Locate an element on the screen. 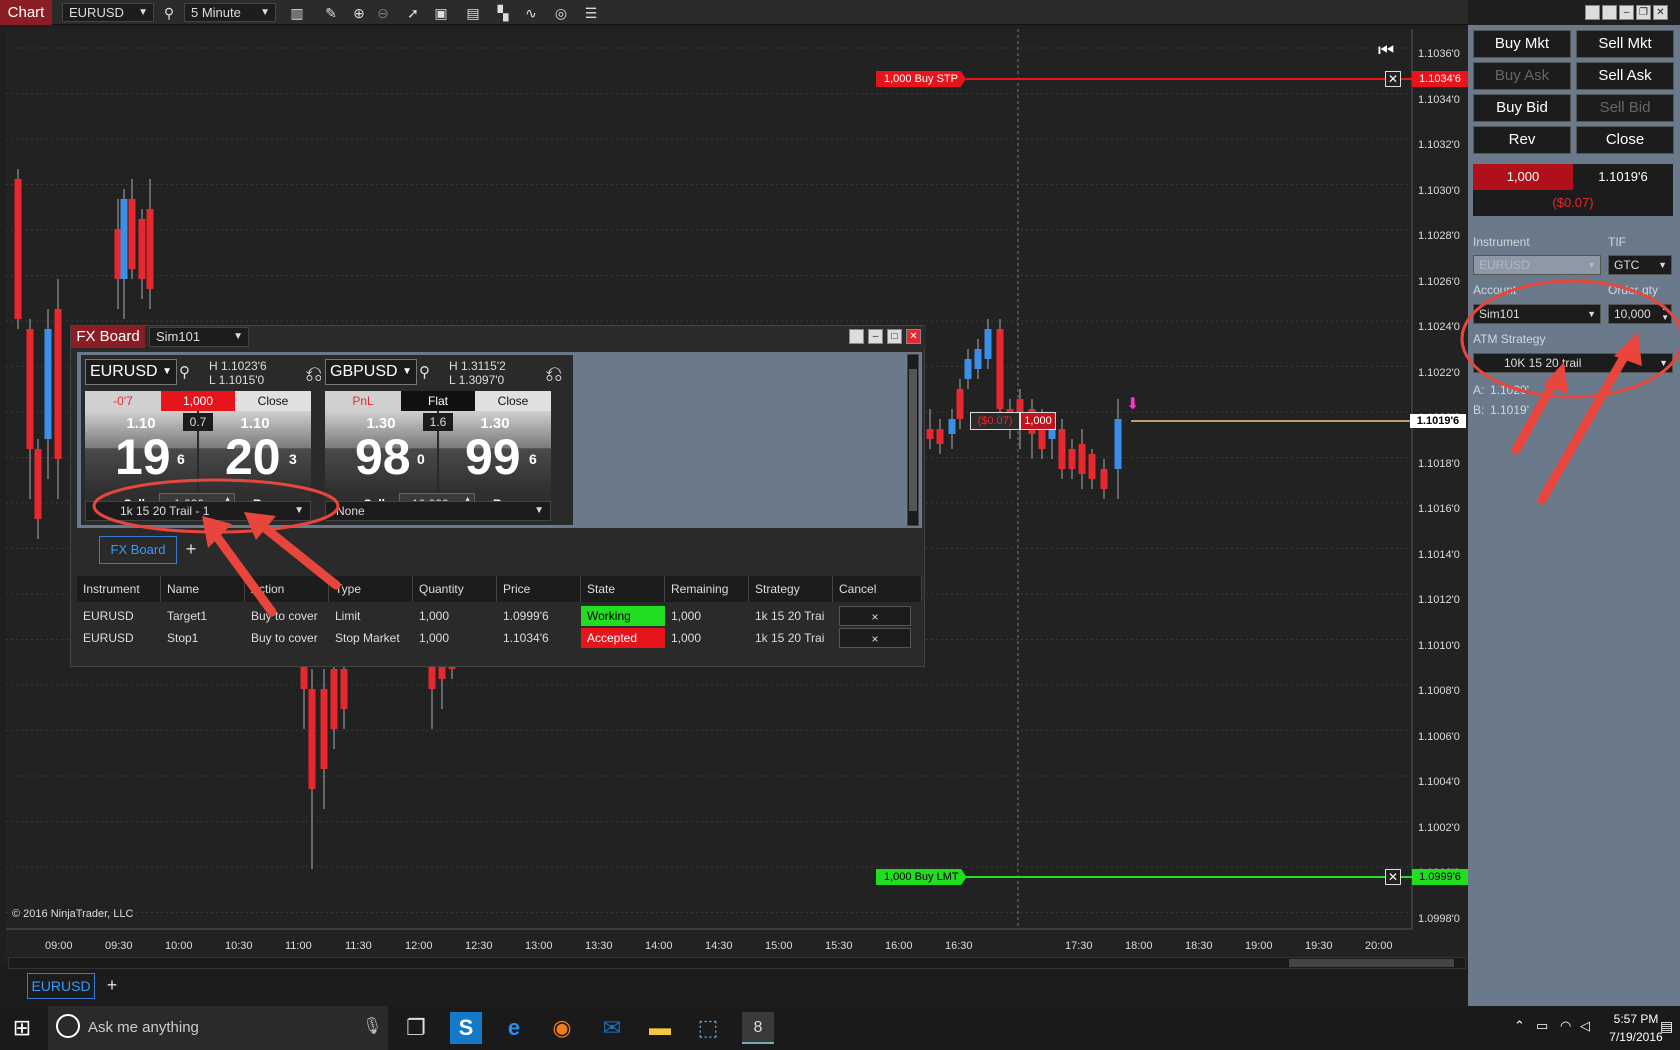  remote-desktop-icon: ⬚ is located at coordinates (708, 1028).